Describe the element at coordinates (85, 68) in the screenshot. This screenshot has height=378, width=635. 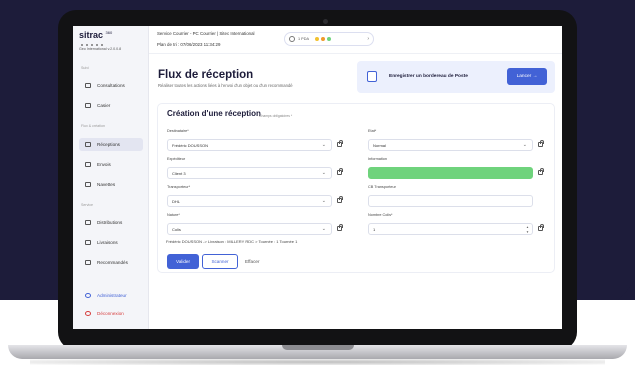
I see `sidebar-section-label: Suivi` at that location.